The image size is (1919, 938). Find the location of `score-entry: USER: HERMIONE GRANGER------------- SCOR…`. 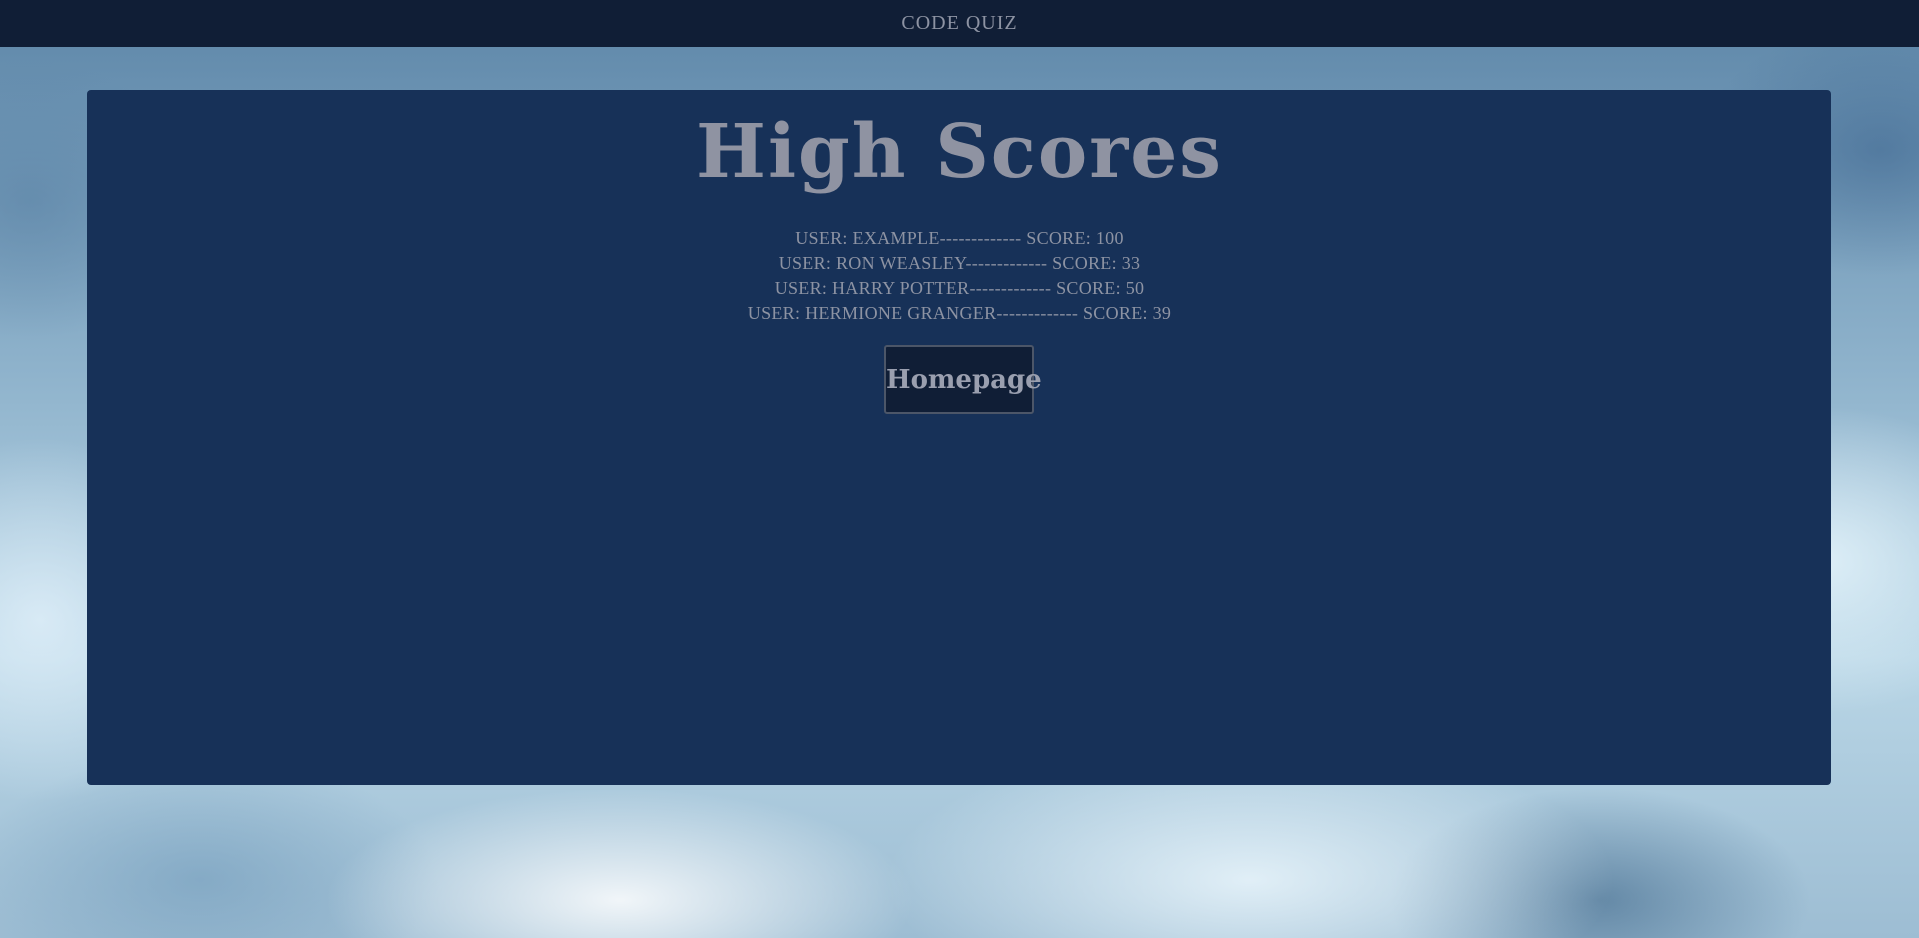

score-entry: USER: HERMIONE GRANGER------------- SCOR… is located at coordinates (959, 313).